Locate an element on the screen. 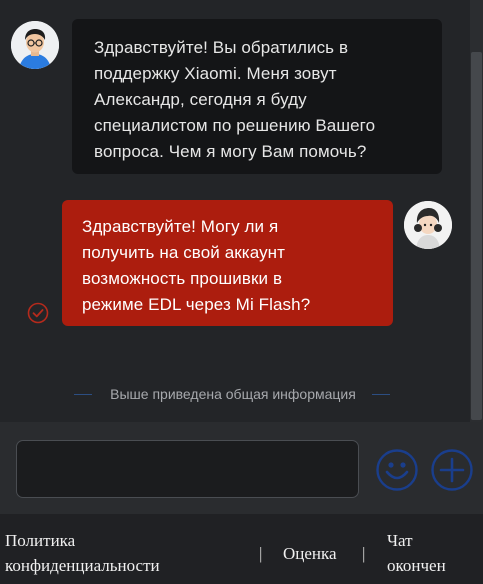 The width and height of the screenshot is (483, 584). privacy-policy-link: Политика конфиденциальности is located at coordinates (125, 553).